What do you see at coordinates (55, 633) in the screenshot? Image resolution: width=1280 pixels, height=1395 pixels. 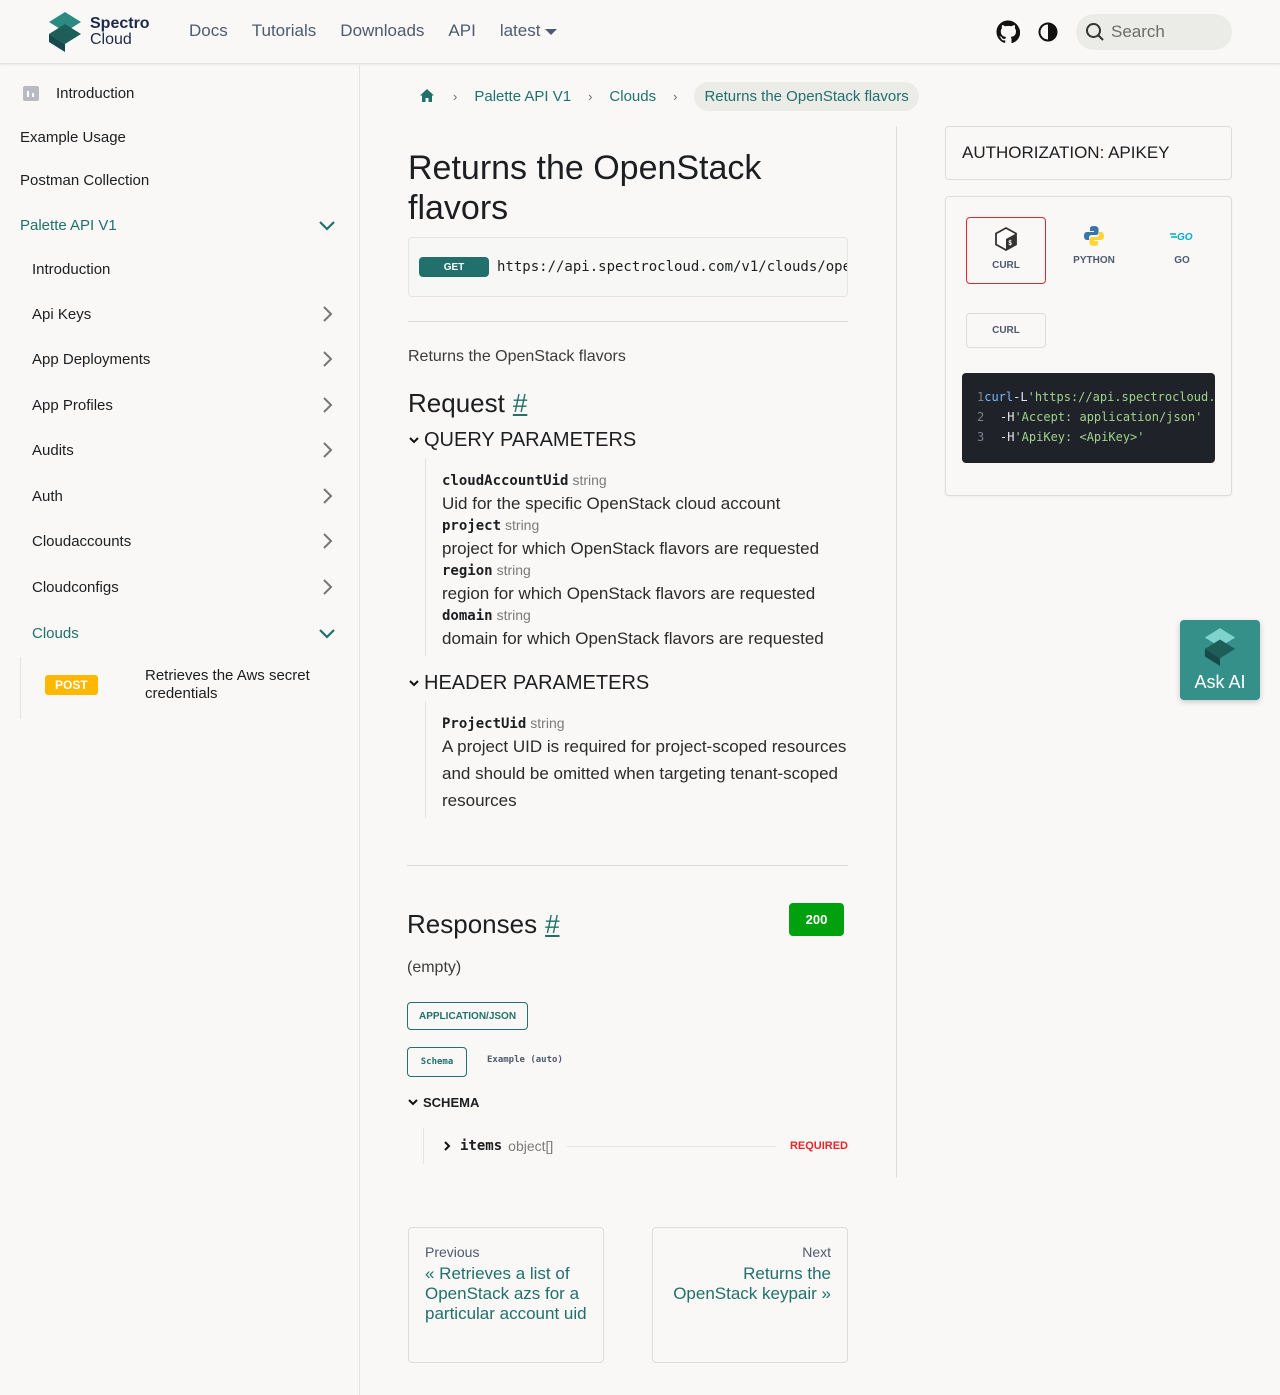 I see `sidebar-item-label: Clouds` at bounding box center [55, 633].